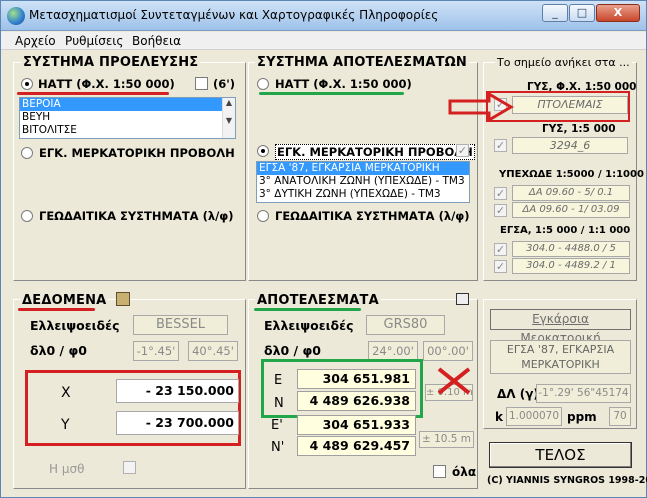  I want to click on egsa2-field: 304.0 - 4489.2 / 1, so click(571, 266).